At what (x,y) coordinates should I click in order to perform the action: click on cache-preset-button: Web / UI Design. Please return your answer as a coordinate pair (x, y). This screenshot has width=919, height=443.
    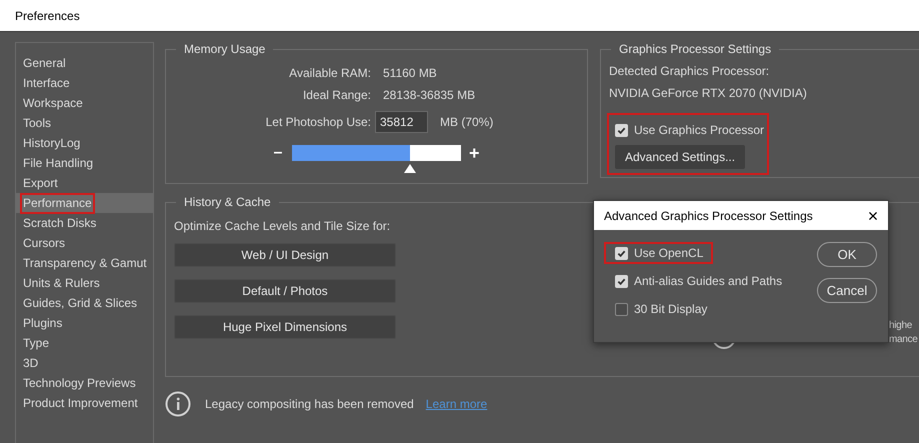
    Looking at the image, I should click on (285, 255).